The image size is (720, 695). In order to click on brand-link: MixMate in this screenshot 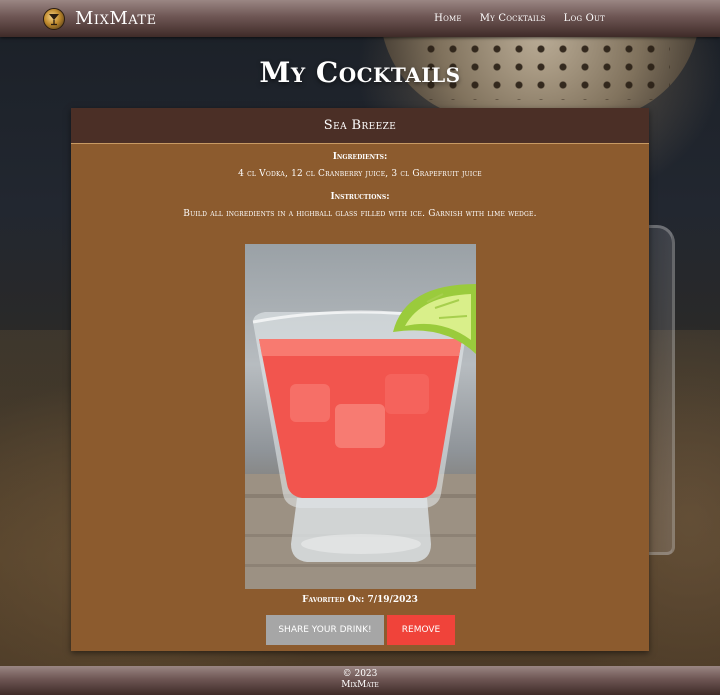, I will do `click(100, 18)`.